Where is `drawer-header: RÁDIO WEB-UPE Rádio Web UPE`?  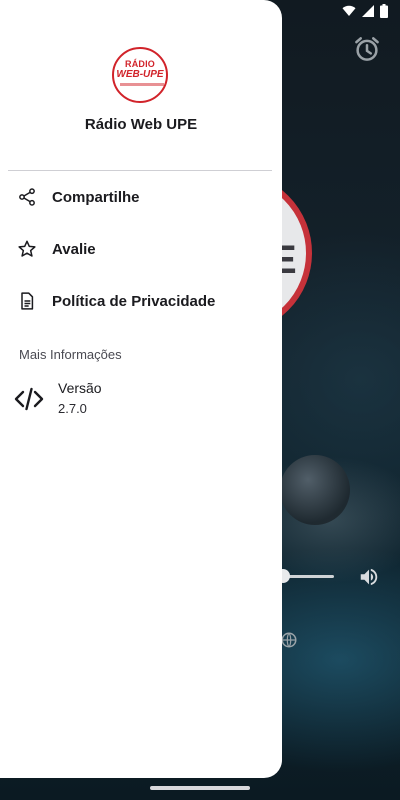 drawer-header: RÁDIO WEB-UPE Rádio Web UPE is located at coordinates (141, 85).